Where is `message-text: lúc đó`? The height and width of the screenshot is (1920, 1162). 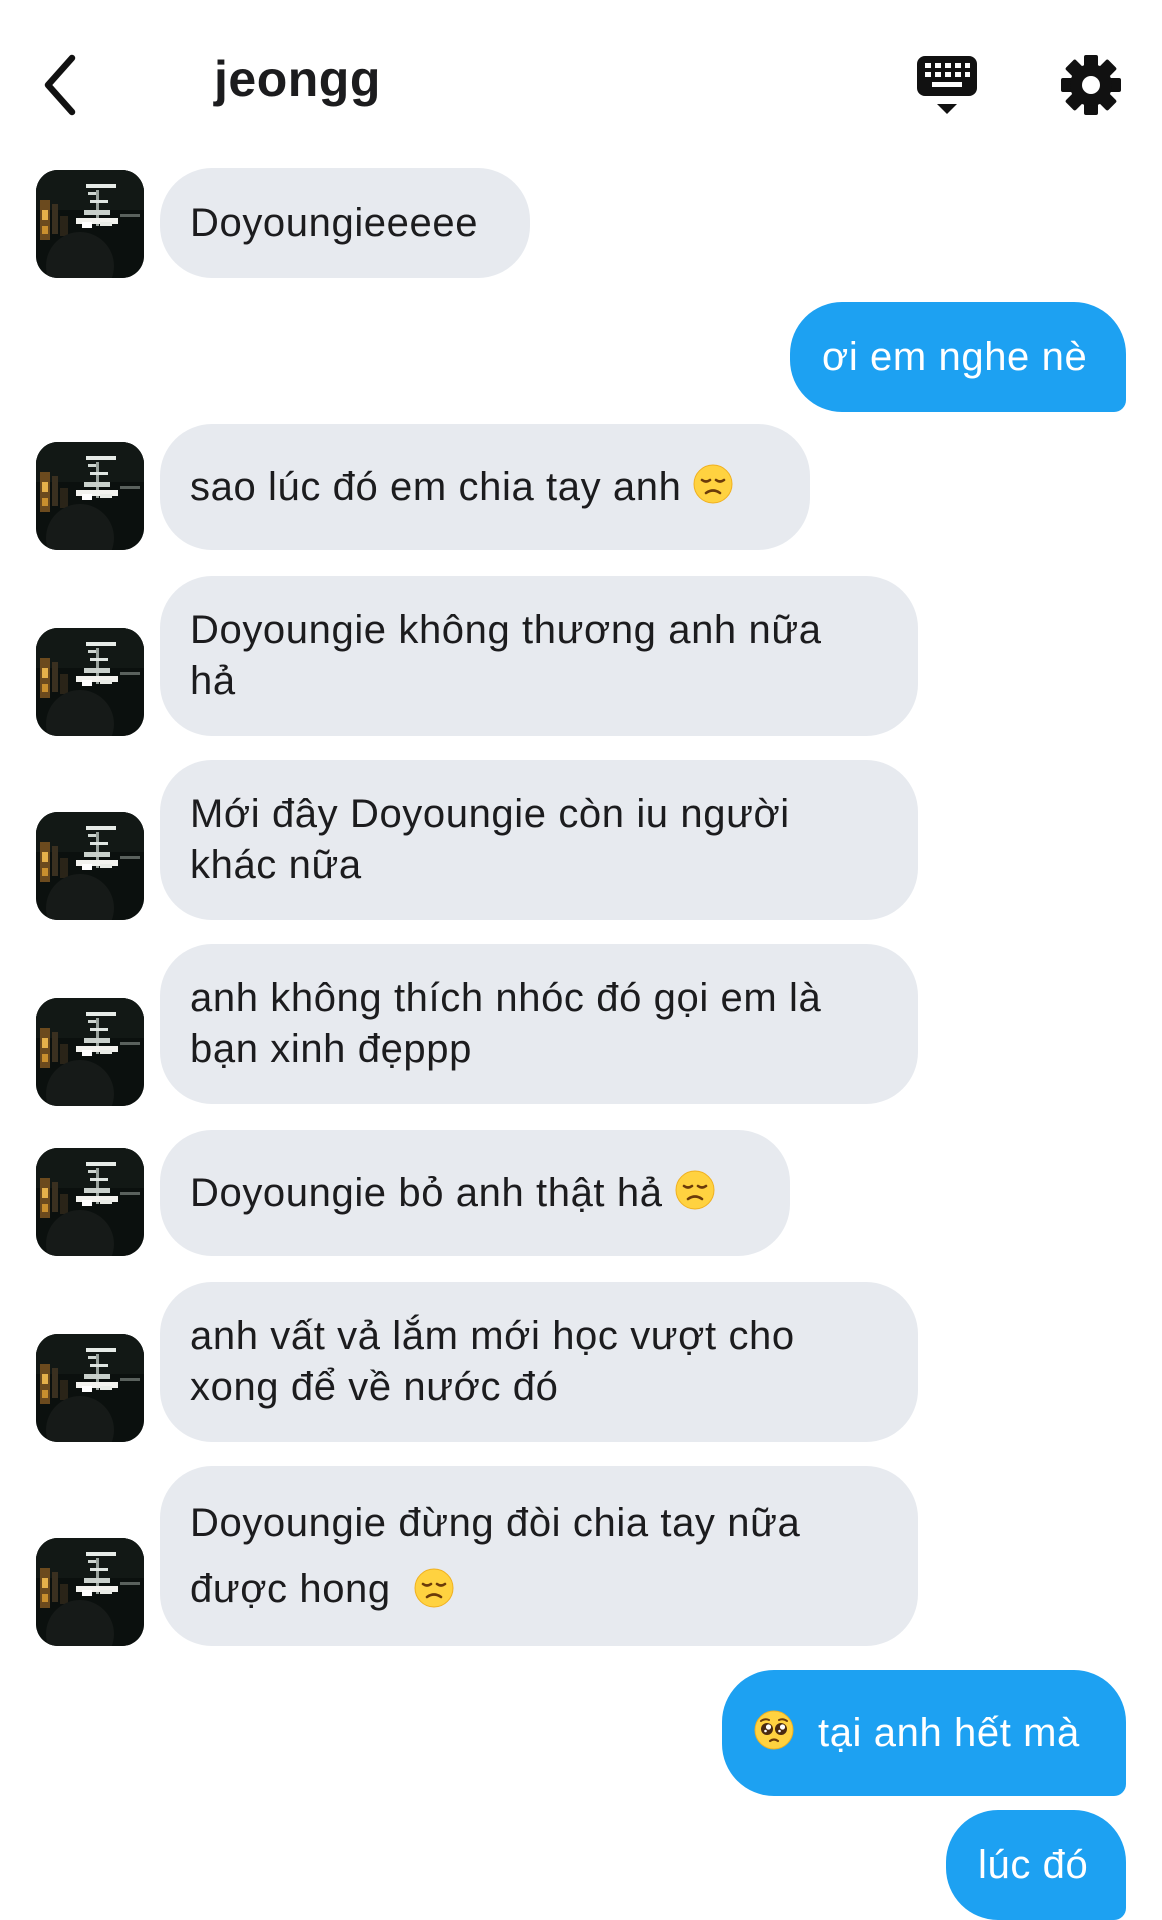
message-text: lúc đó is located at coordinates (1033, 1864).